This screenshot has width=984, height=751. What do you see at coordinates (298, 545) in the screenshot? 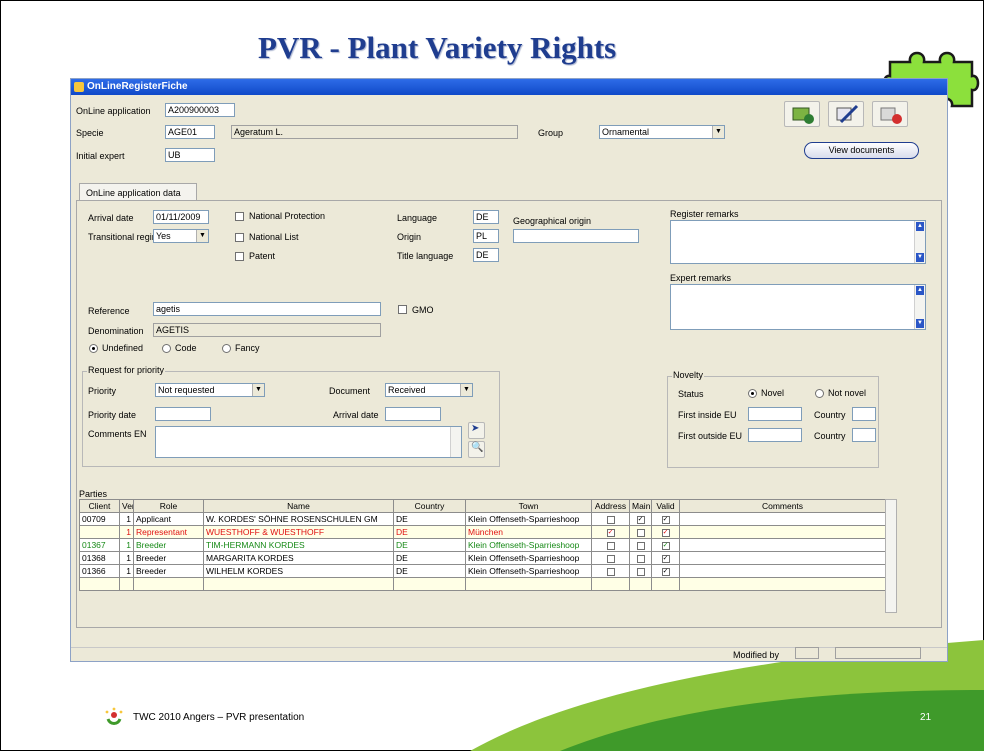
I see `table-cell-name: TIM-HERMANN KORDES` at bounding box center [298, 545].